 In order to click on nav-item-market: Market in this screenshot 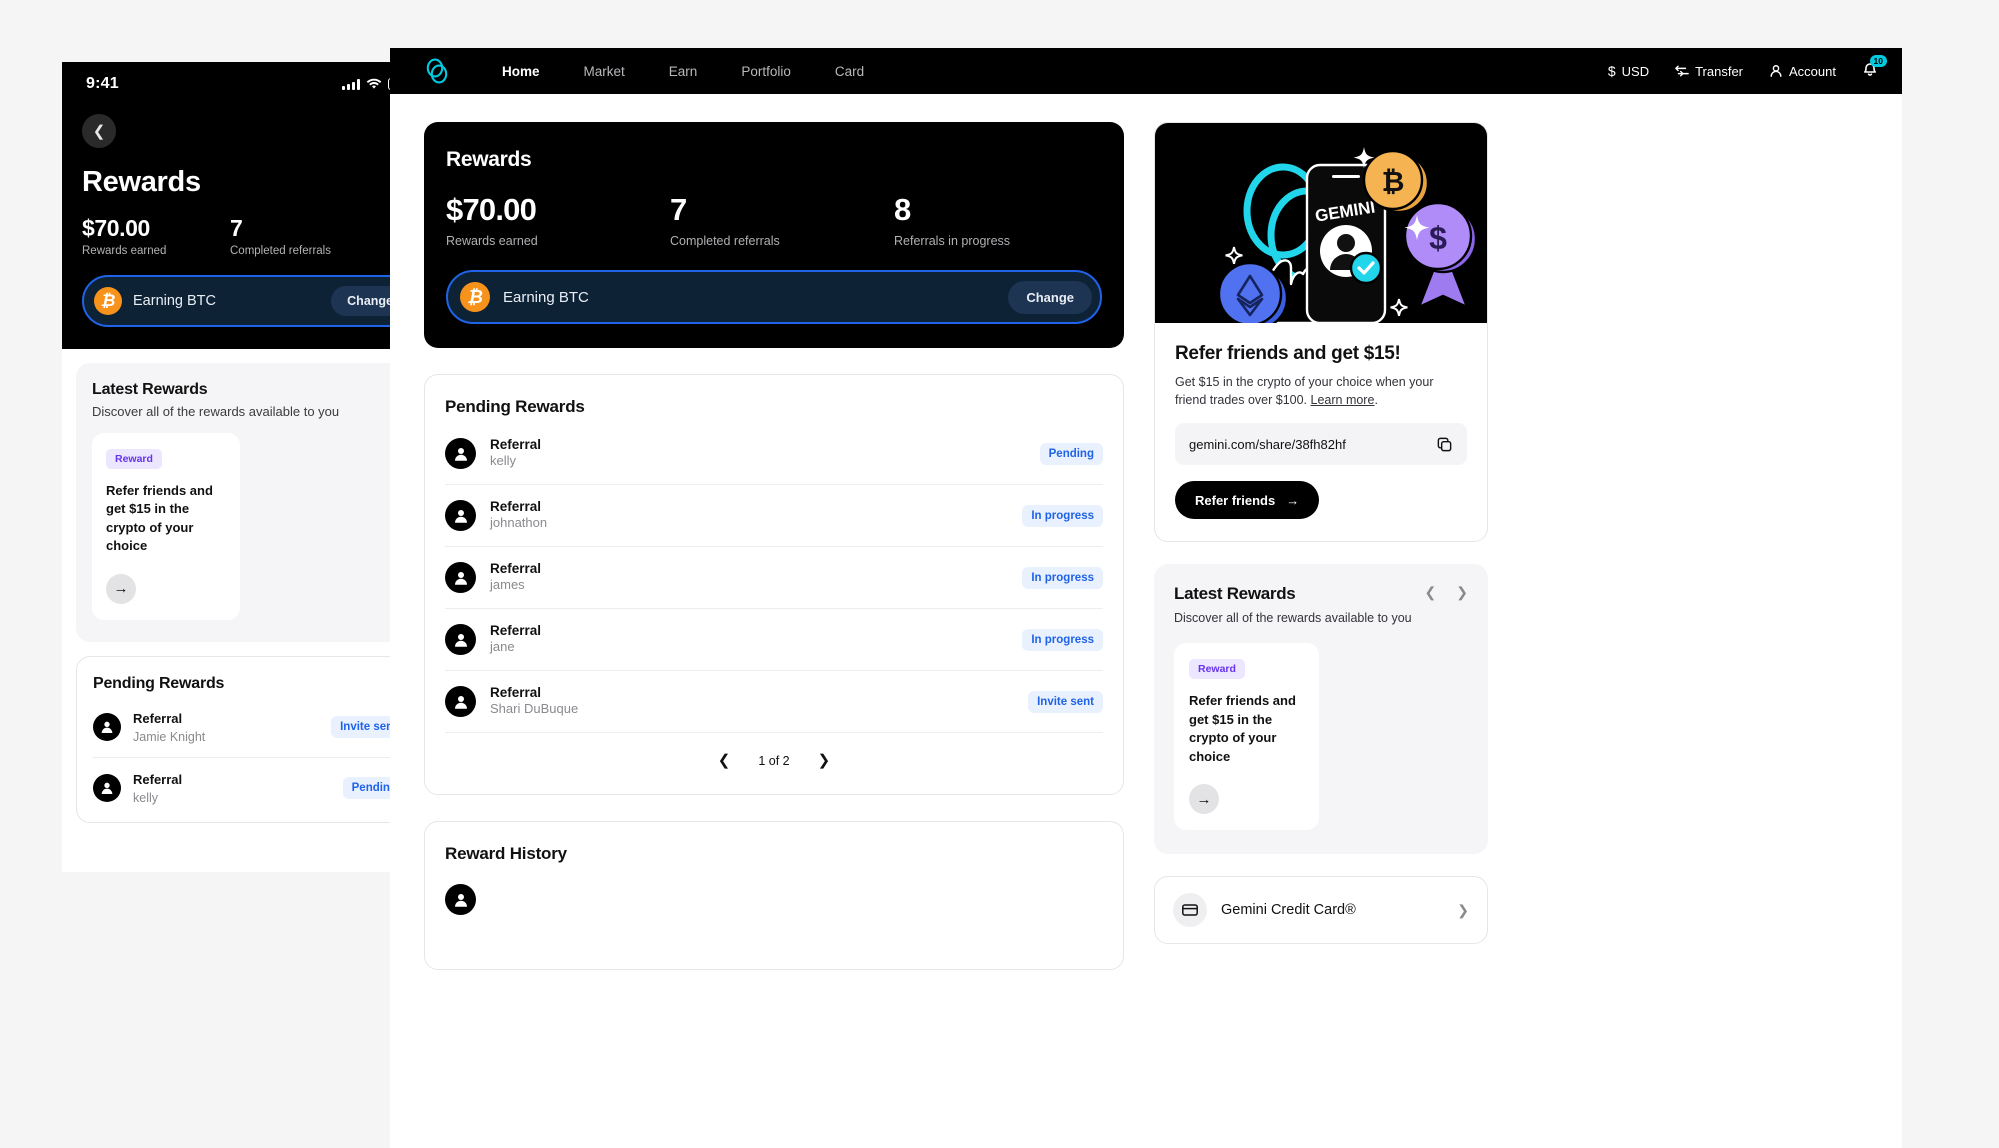, I will do `click(604, 71)`.